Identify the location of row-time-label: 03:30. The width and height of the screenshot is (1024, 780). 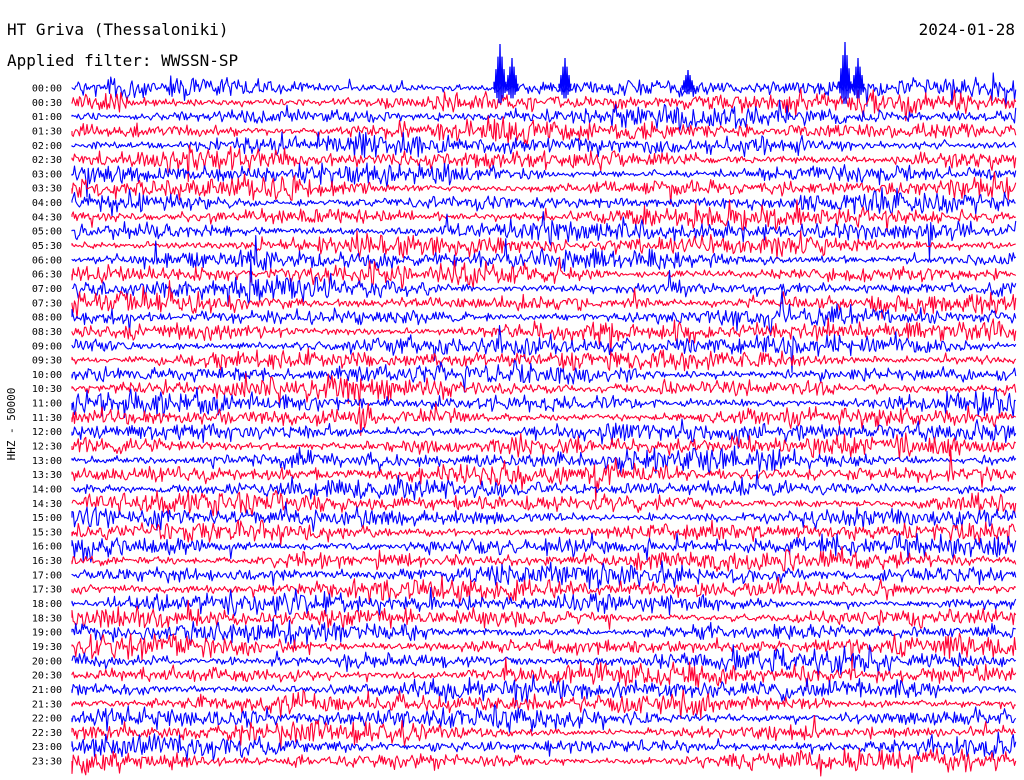
(47, 189).